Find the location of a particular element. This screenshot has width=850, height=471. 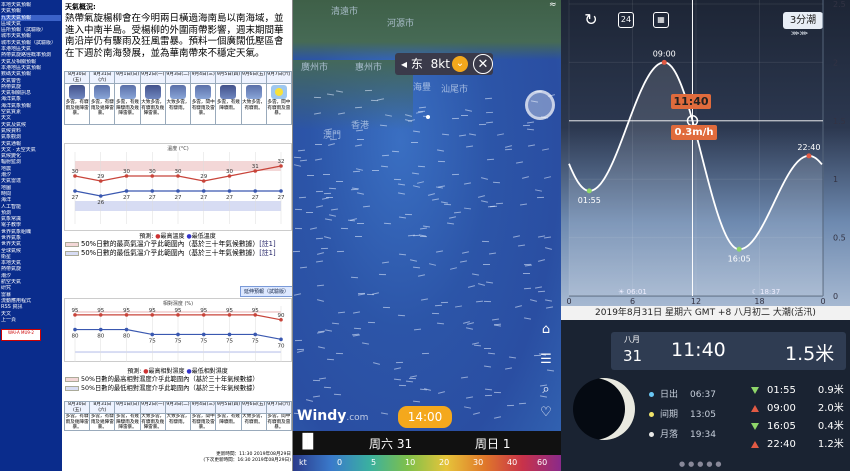

forecast-text: 多雲，有幾陣驟雨。 is located at coordinates (228, 419).